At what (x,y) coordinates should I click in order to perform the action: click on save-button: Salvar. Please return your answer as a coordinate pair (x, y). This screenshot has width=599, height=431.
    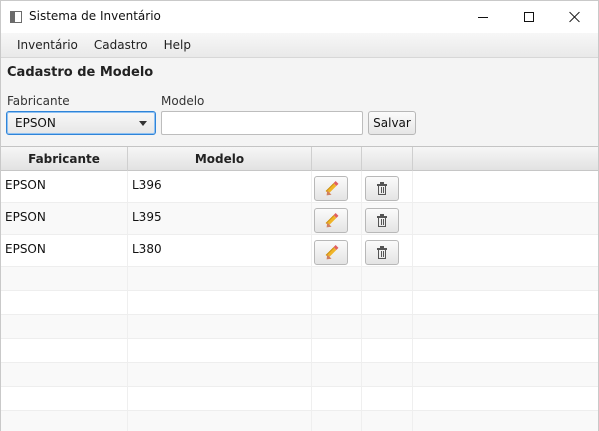
    Looking at the image, I should click on (392, 123).